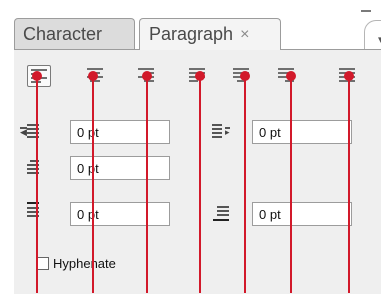 This screenshot has width=381, height=294. I want to click on space-before-value: 0 pt, so click(88, 214).